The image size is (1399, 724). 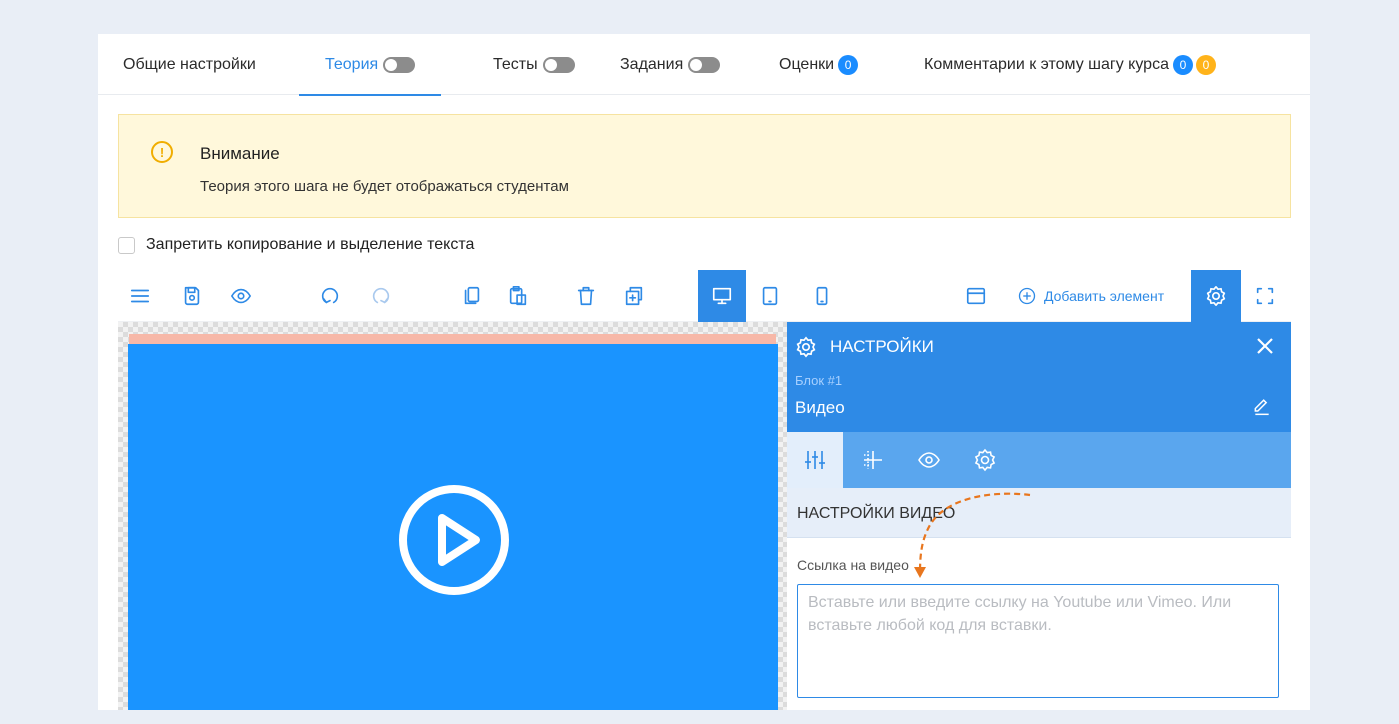 What do you see at coordinates (722, 296) in the screenshot?
I see `desktop-icon` at bounding box center [722, 296].